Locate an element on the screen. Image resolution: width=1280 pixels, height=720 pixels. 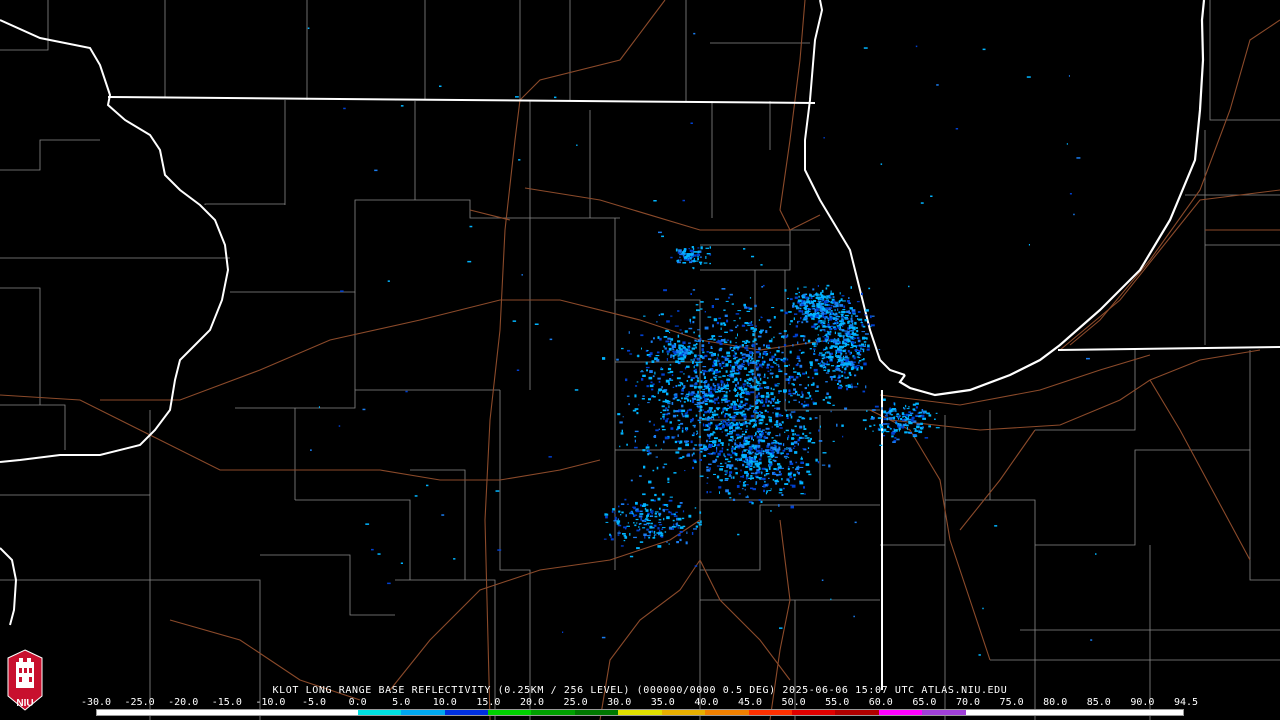
scale-label: 45.0 is located at coordinates (750, 702).